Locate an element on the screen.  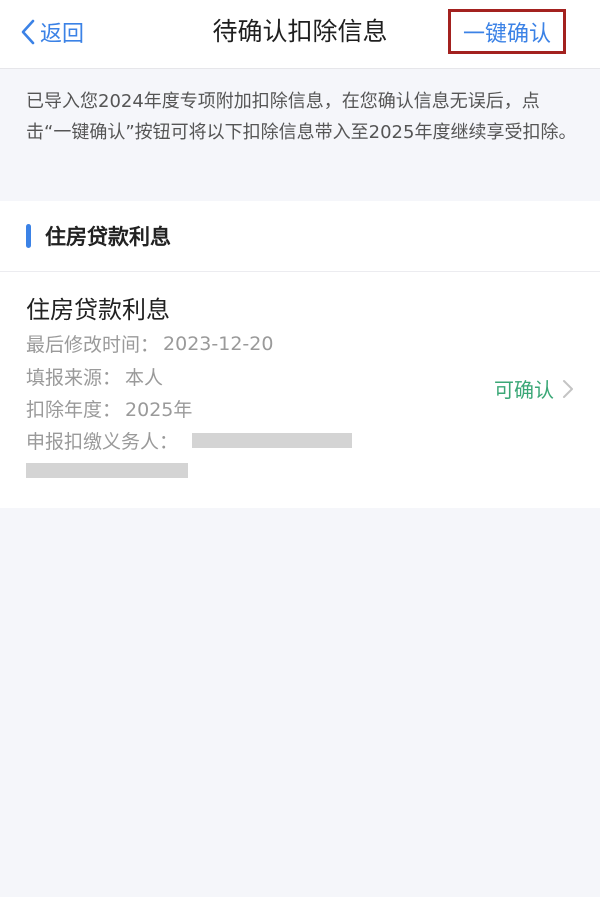
agent-row-continued is located at coordinates (107, 470).